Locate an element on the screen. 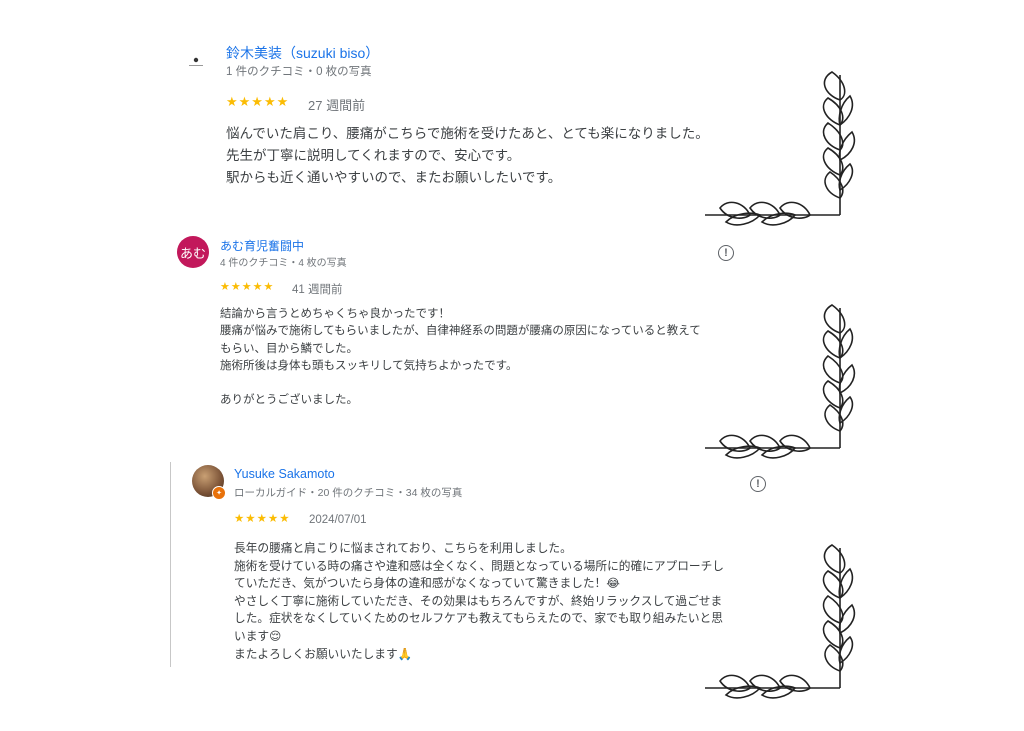 This screenshot has width=1024, height=731. avatar-initials: あむ is located at coordinates (192, 253).